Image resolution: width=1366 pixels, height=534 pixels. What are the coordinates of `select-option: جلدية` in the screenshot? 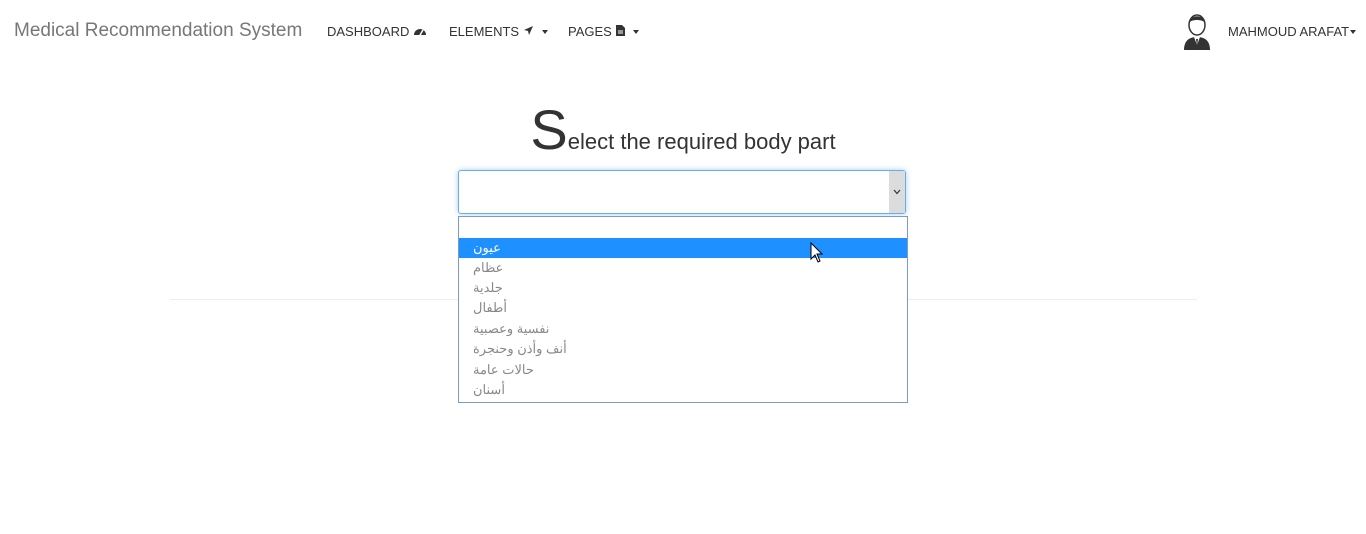 It's located at (683, 288).